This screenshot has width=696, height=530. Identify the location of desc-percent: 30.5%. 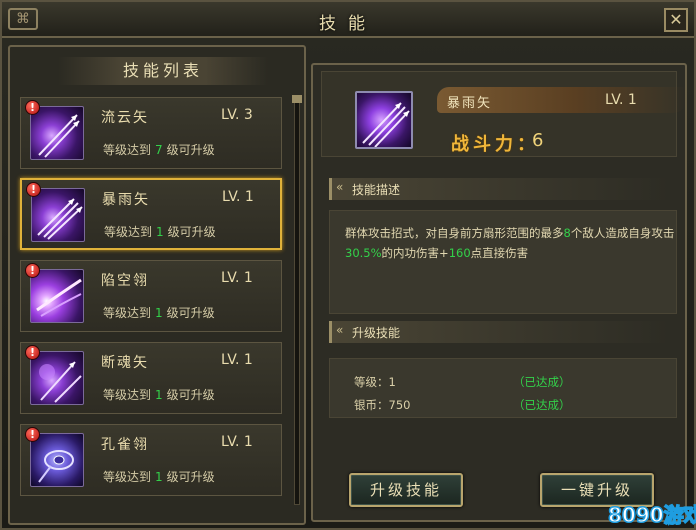
(363, 253).